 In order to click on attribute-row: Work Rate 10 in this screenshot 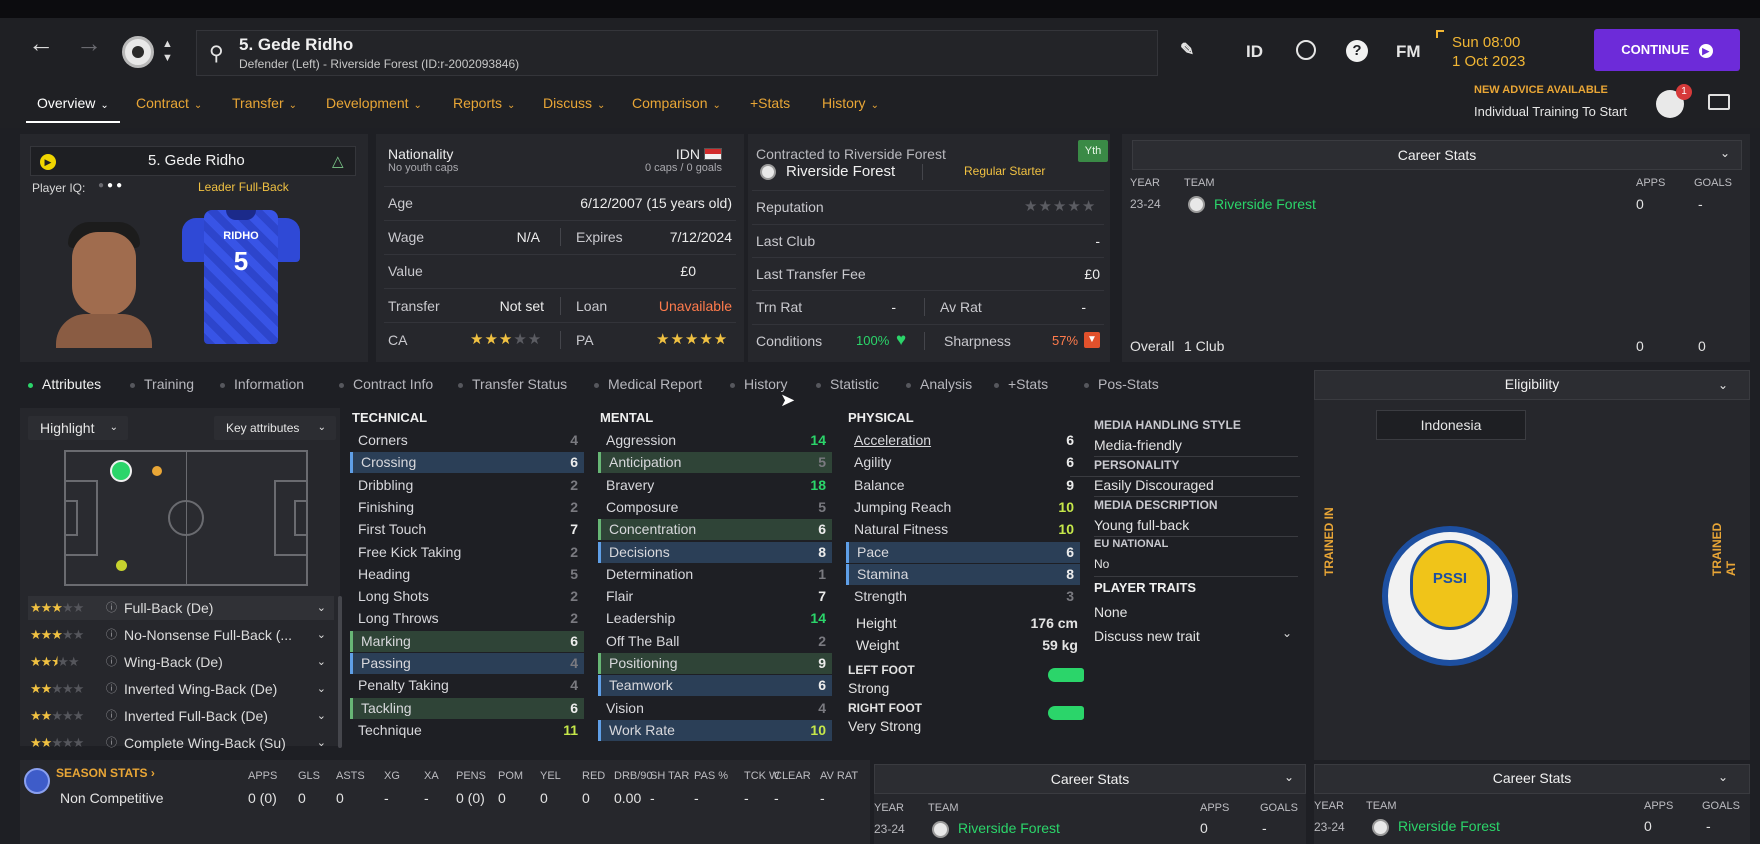, I will do `click(715, 730)`.